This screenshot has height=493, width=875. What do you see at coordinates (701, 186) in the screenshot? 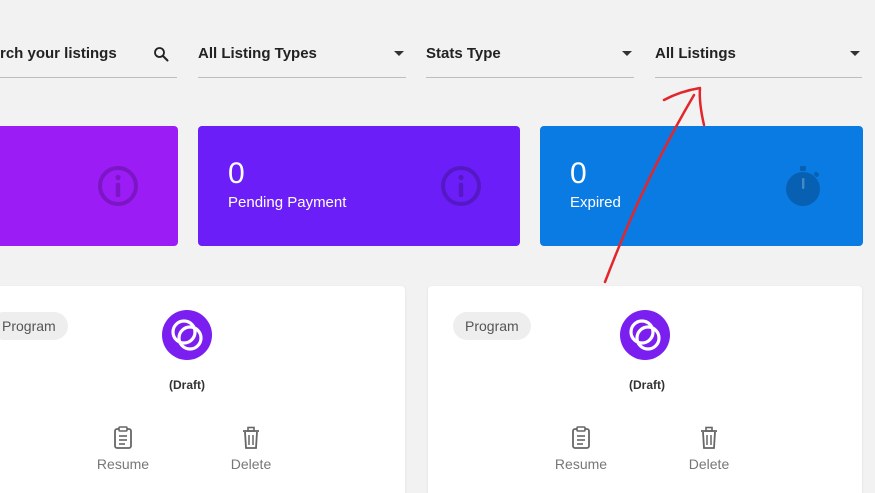
I see `stat-card-expired: 0 Expired` at bounding box center [701, 186].